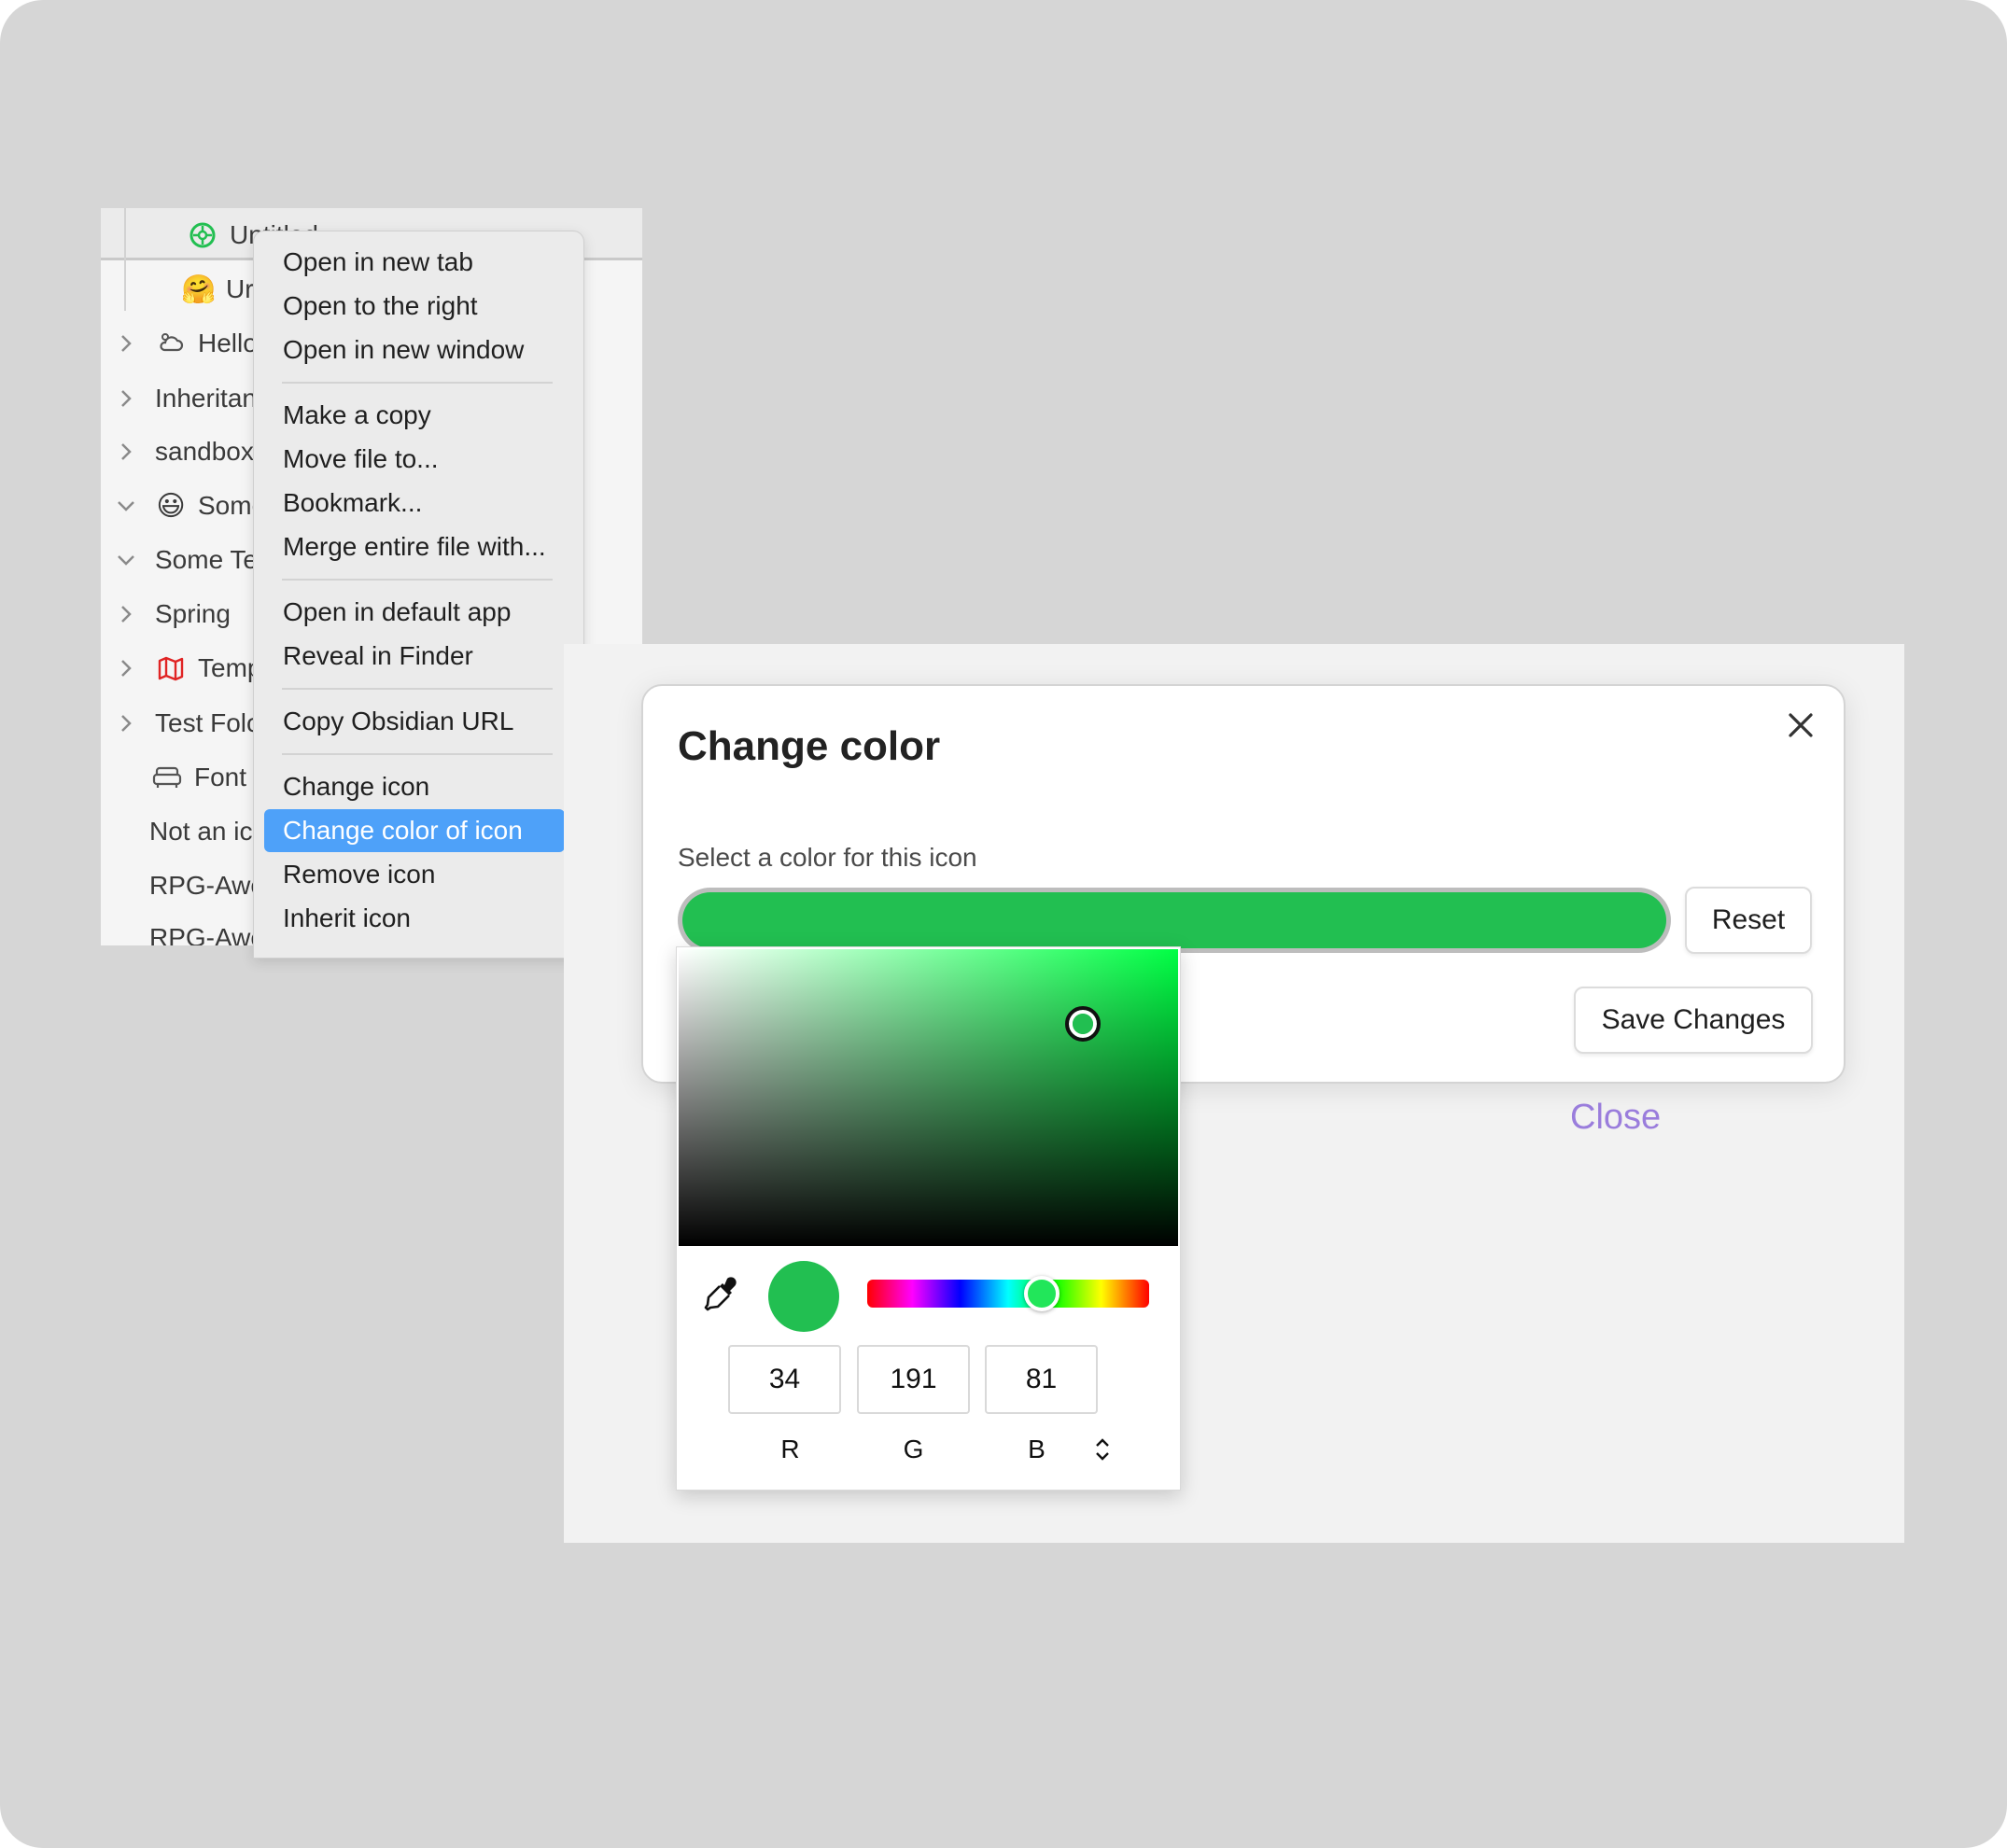 The width and height of the screenshot is (2007, 1848). I want to click on modal-title: Change color, so click(809, 746).